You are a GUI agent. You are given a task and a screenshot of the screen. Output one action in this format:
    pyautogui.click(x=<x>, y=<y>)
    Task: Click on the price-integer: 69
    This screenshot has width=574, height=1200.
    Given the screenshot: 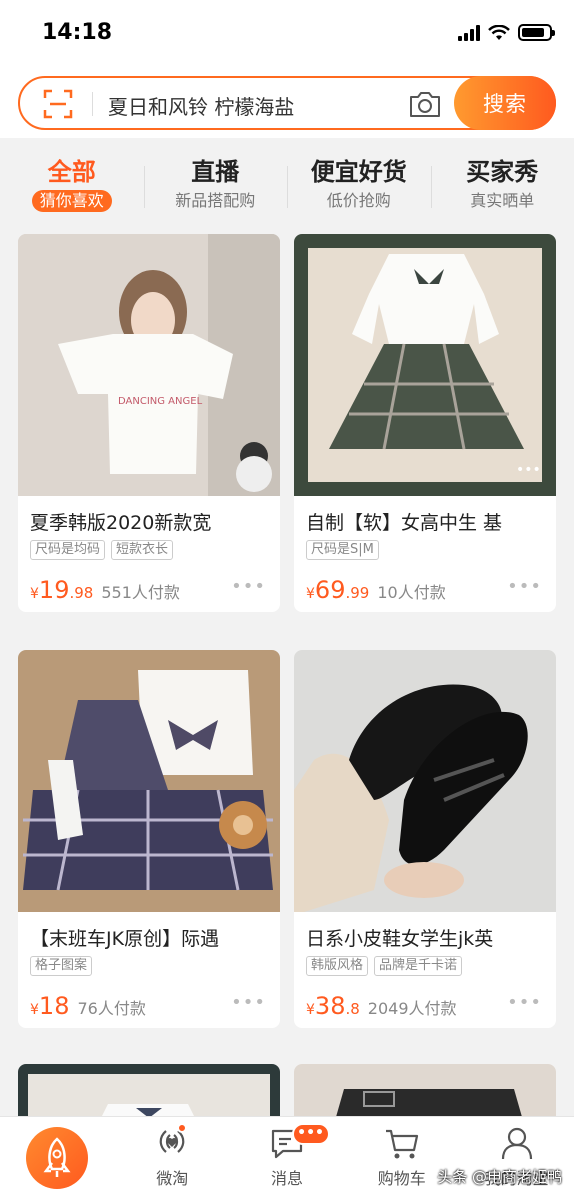 What is the action you would take?
    pyautogui.click(x=330, y=590)
    